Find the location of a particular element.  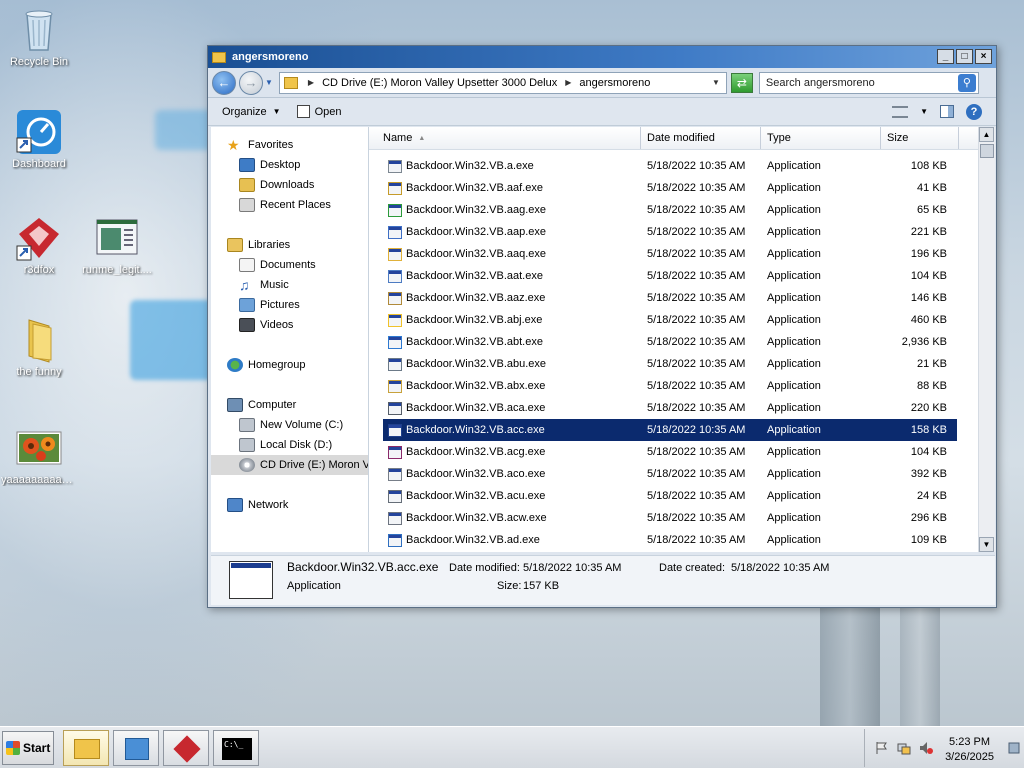

taskbar-explorer-button is located at coordinates (86, 748).